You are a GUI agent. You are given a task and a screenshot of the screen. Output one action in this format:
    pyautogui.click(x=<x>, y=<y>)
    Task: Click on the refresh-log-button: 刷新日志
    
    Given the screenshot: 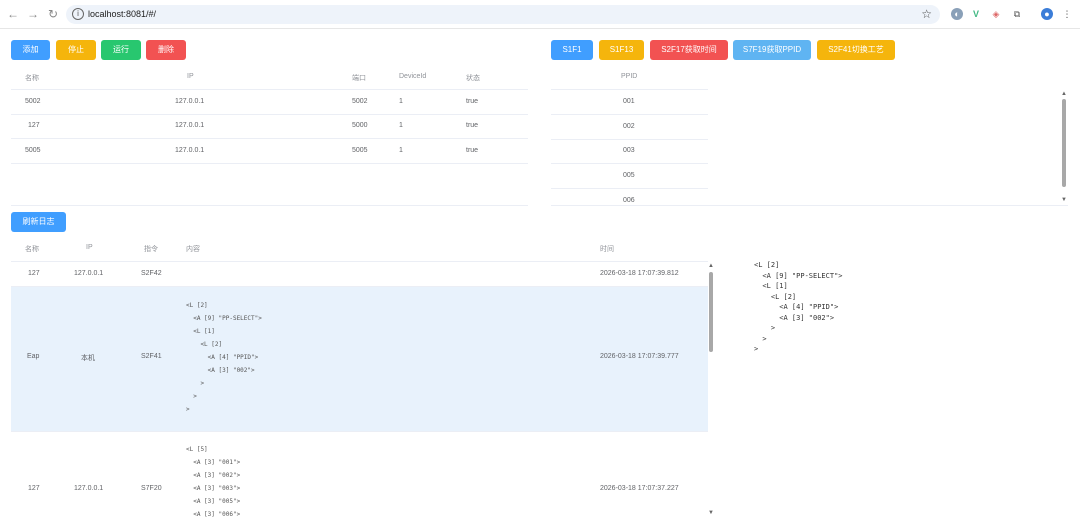 What is the action you would take?
    pyautogui.click(x=38, y=222)
    